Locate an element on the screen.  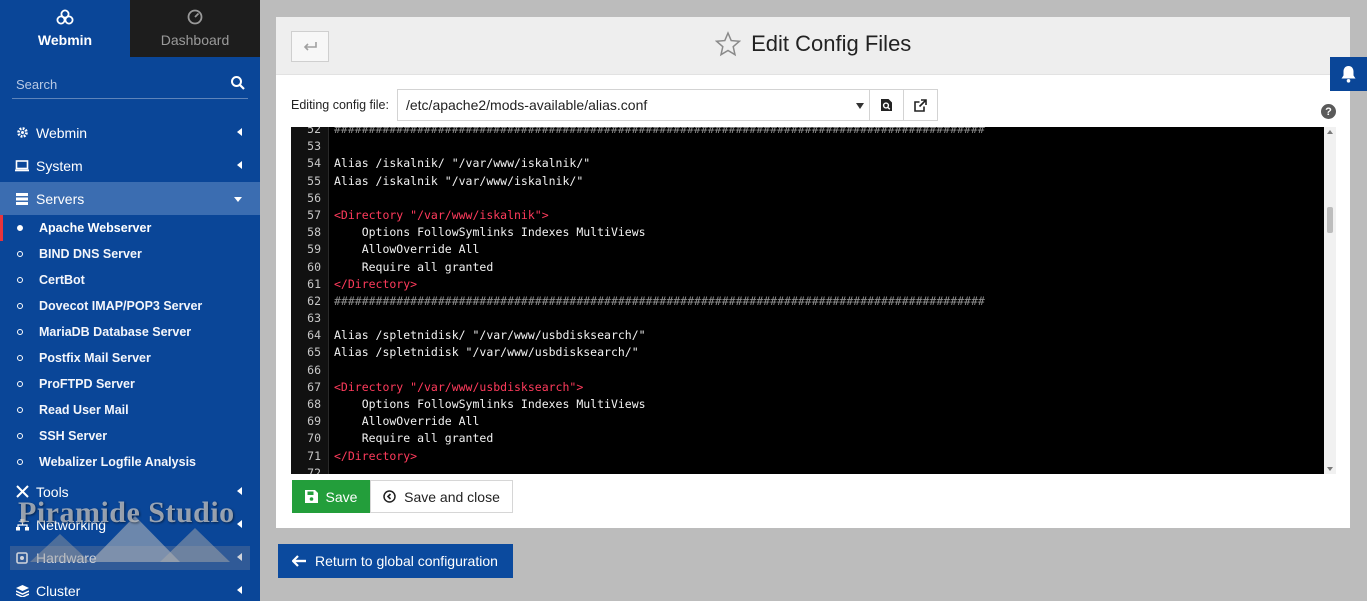
page-title: Edit Config Files is located at coordinates (831, 43).